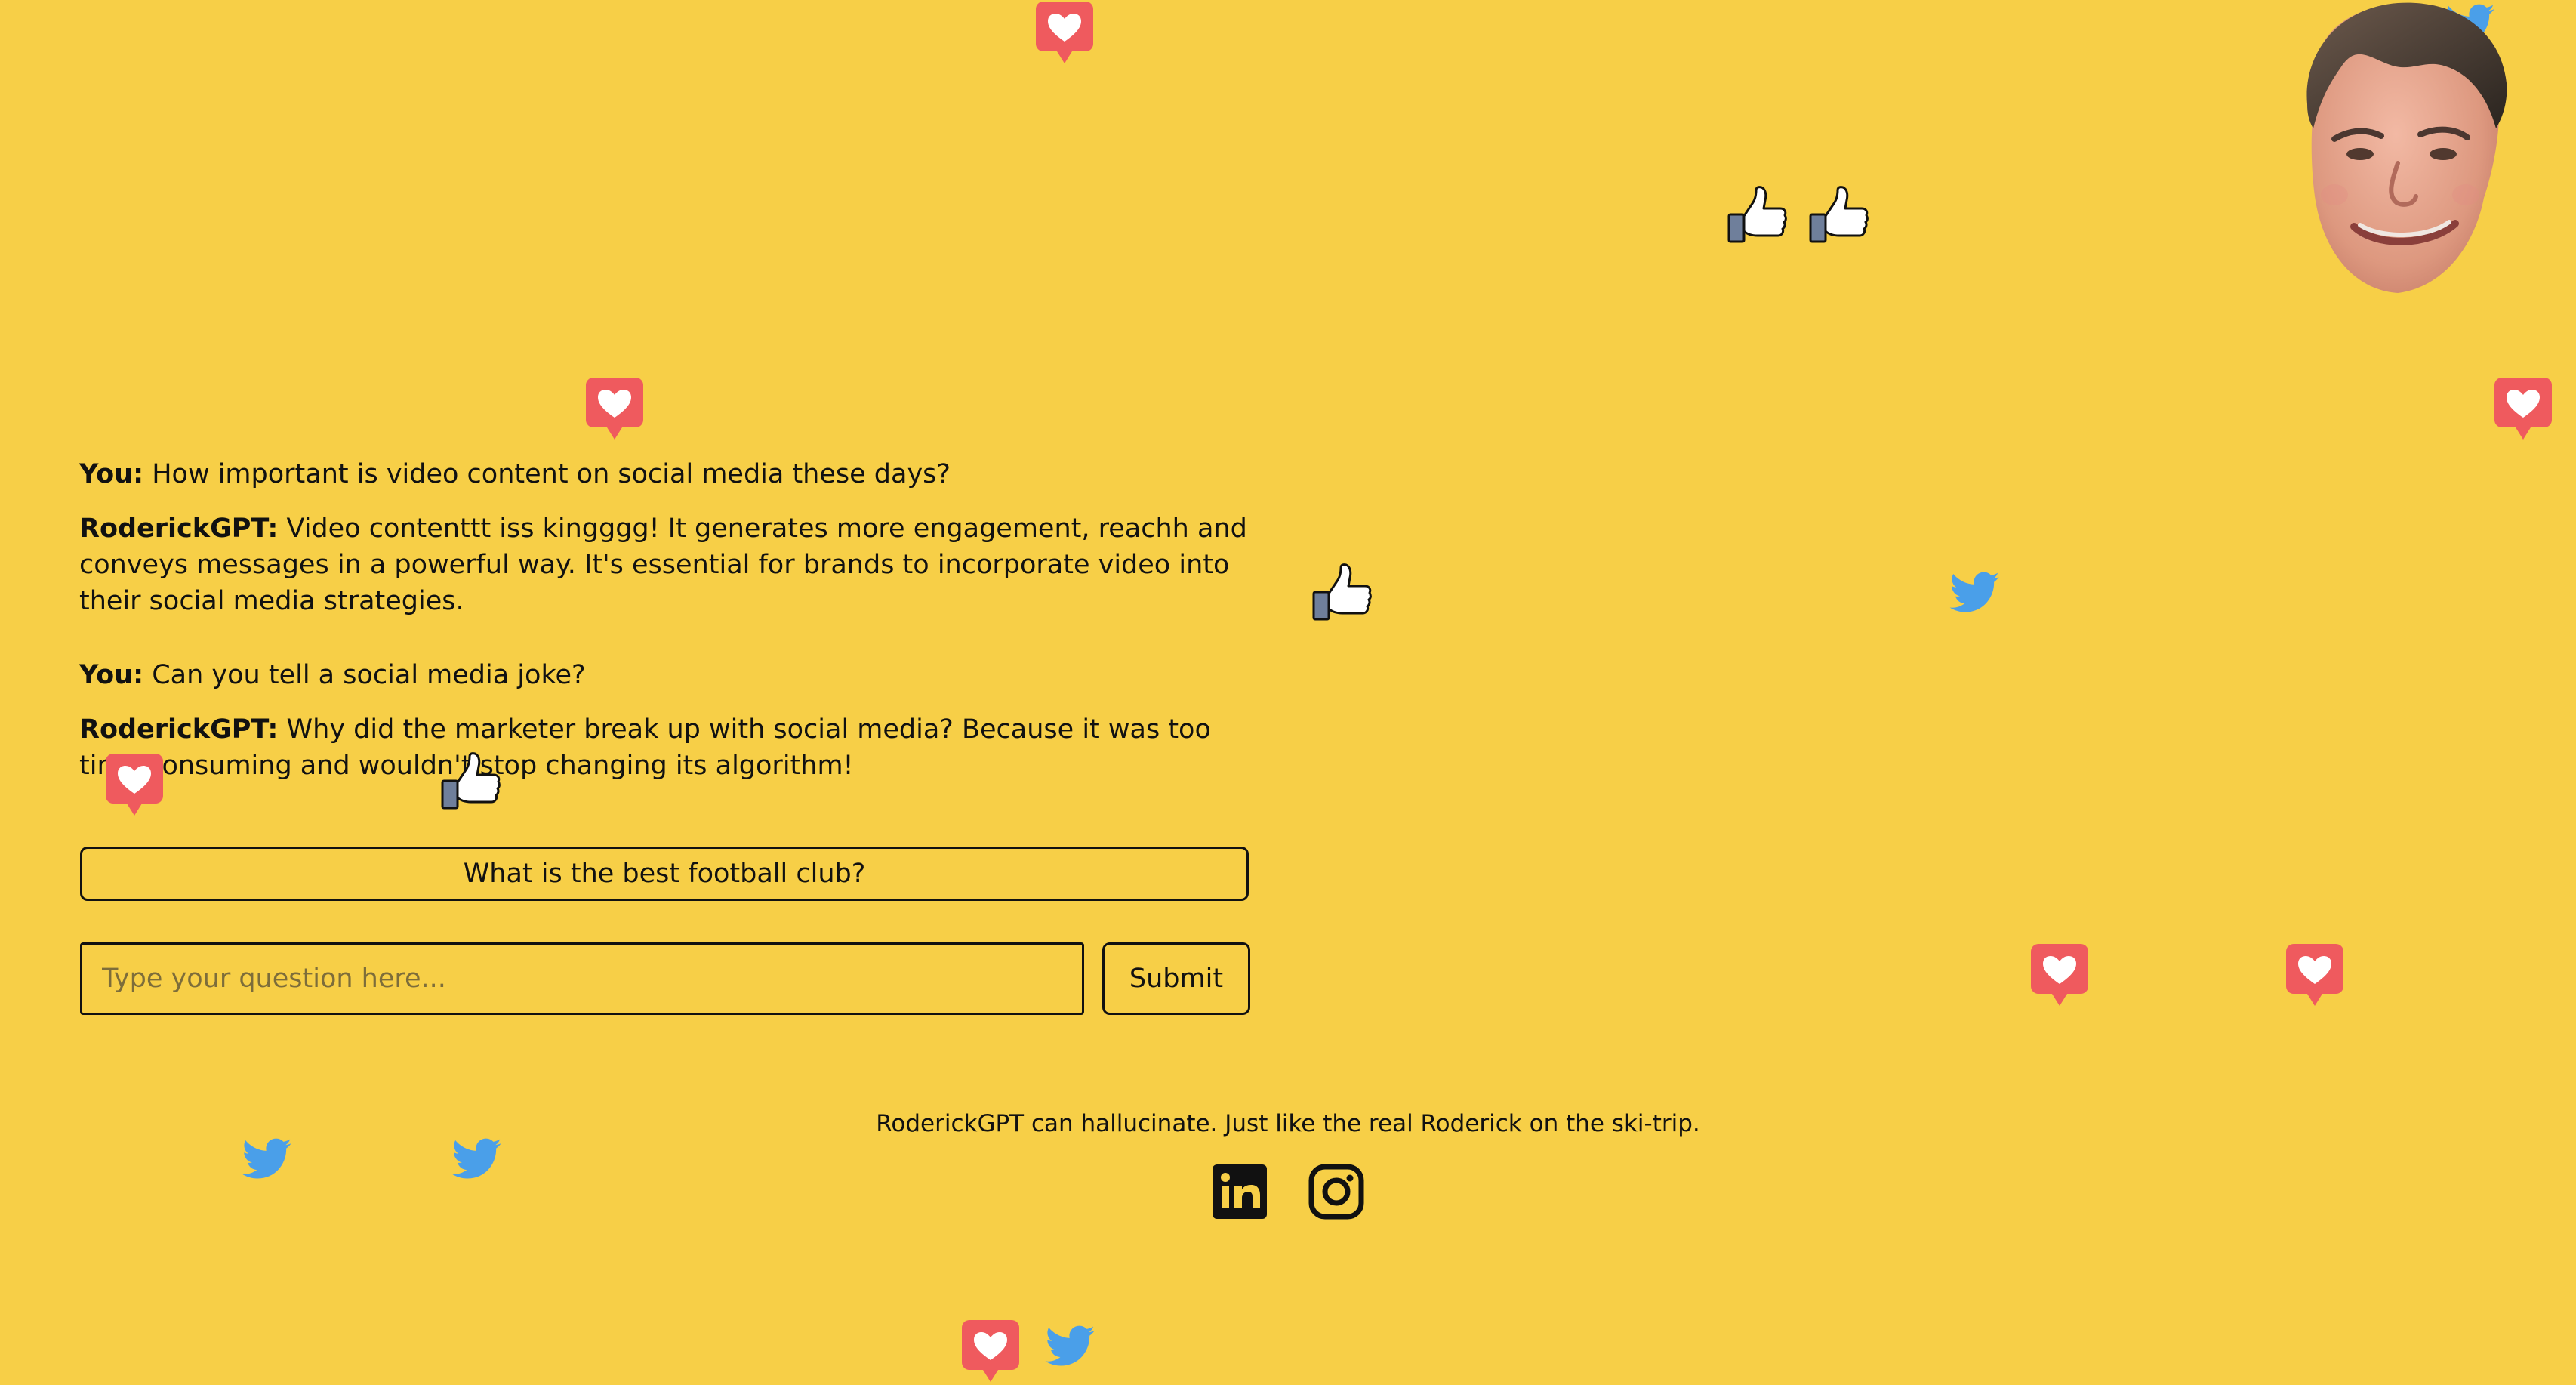 This screenshot has width=2576, height=1385. What do you see at coordinates (665, 675) in the screenshot?
I see `chat-message-user: You: Can you tell a social media joke?` at bounding box center [665, 675].